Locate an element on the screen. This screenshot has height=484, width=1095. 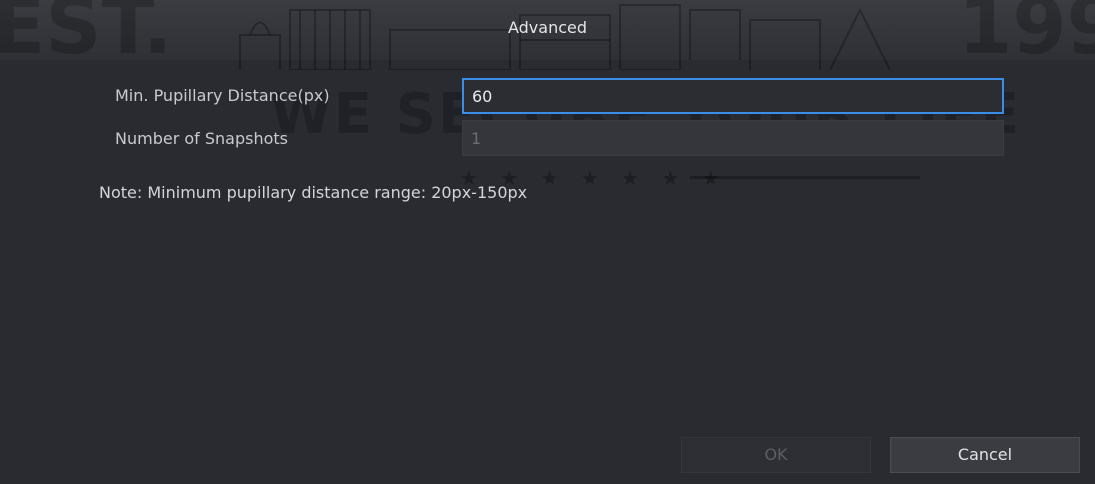
dialog-title: Advanced is located at coordinates (547, 27).